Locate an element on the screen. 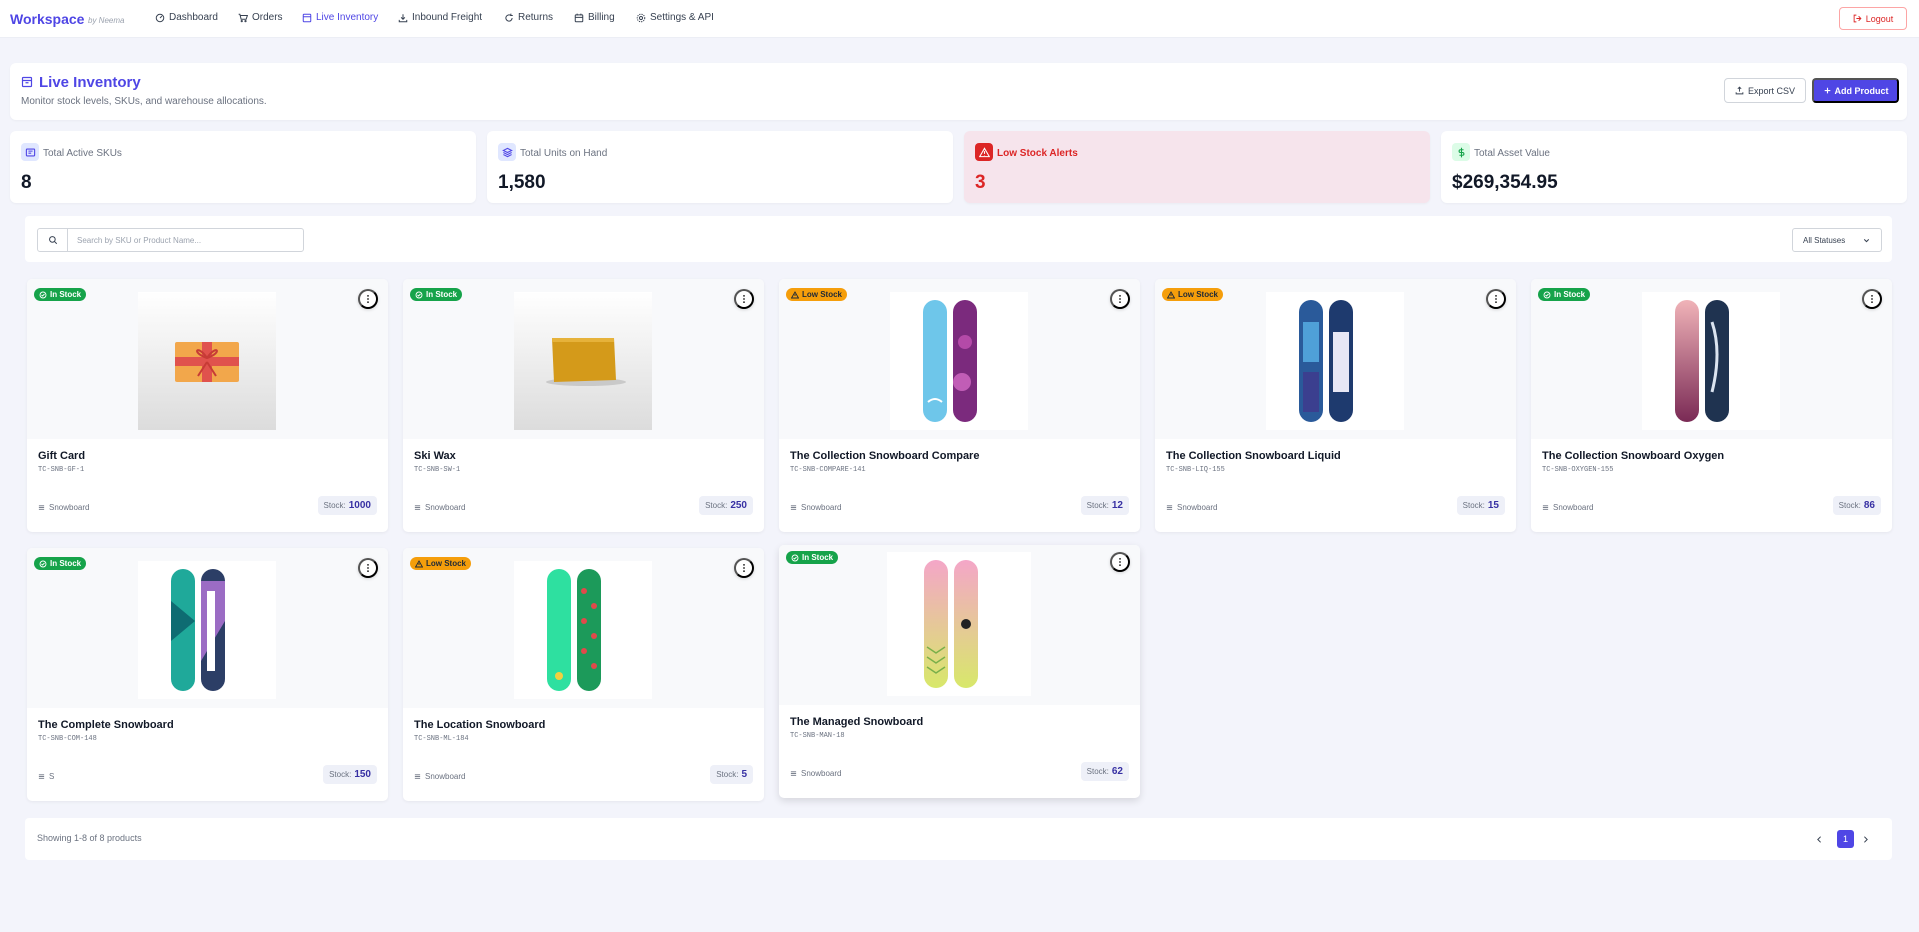 This screenshot has width=1919, height=932. product-sku: TC-SNB-ML-184 is located at coordinates (441, 739).